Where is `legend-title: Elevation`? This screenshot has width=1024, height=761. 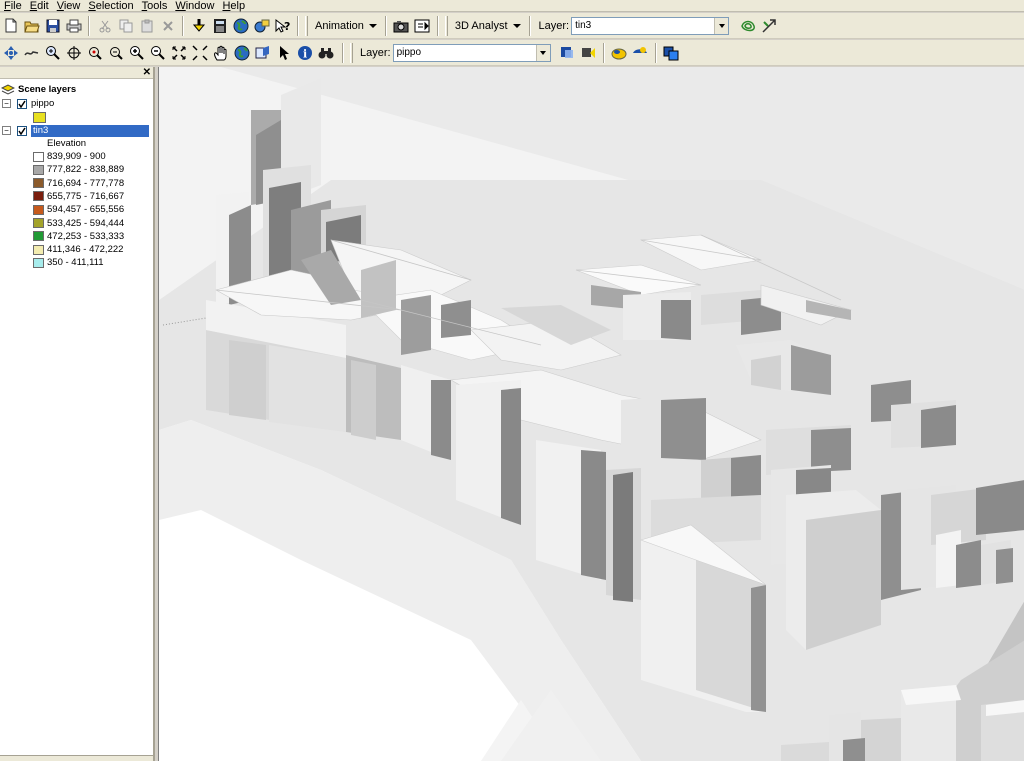
legend-title: Elevation is located at coordinates (67, 143).